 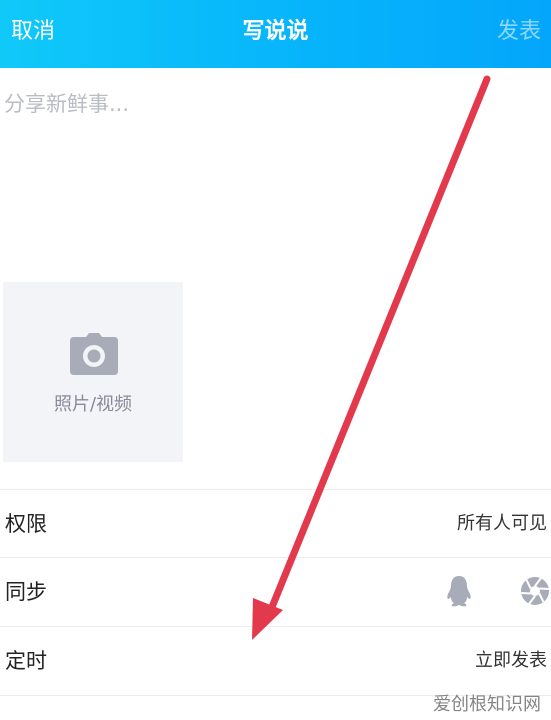 I want to click on permission-value: 所有人可见, so click(x=502, y=523).